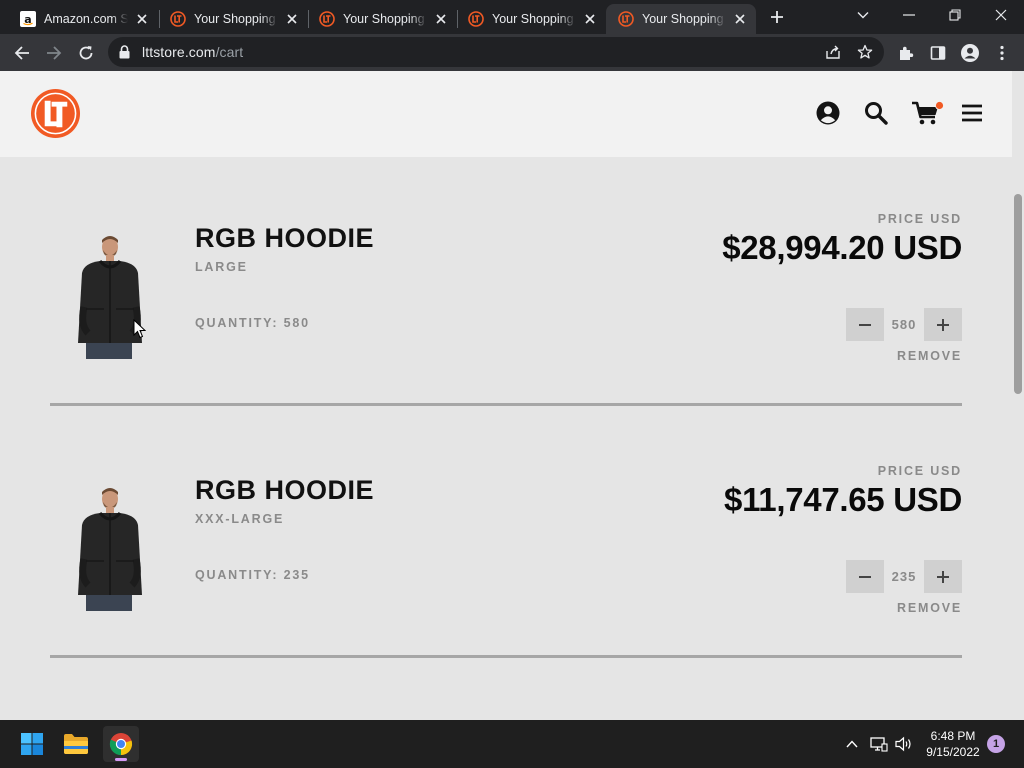 The width and height of the screenshot is (1024, 768). What do you see at coordinates (229, 52) in the screenshot?
I see `url-path: /cart` at bounding box center [229, 52].